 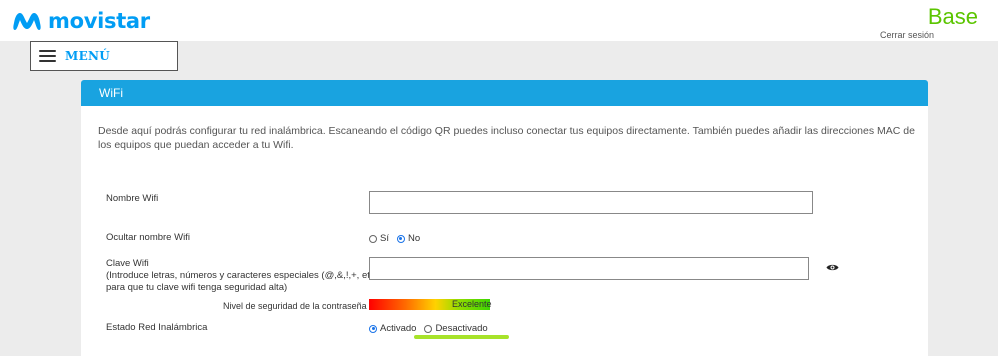 What do you see at coordinates (461, 337) in the screenshot?
I see `highlight-underline` at bounding box center [461, 337].